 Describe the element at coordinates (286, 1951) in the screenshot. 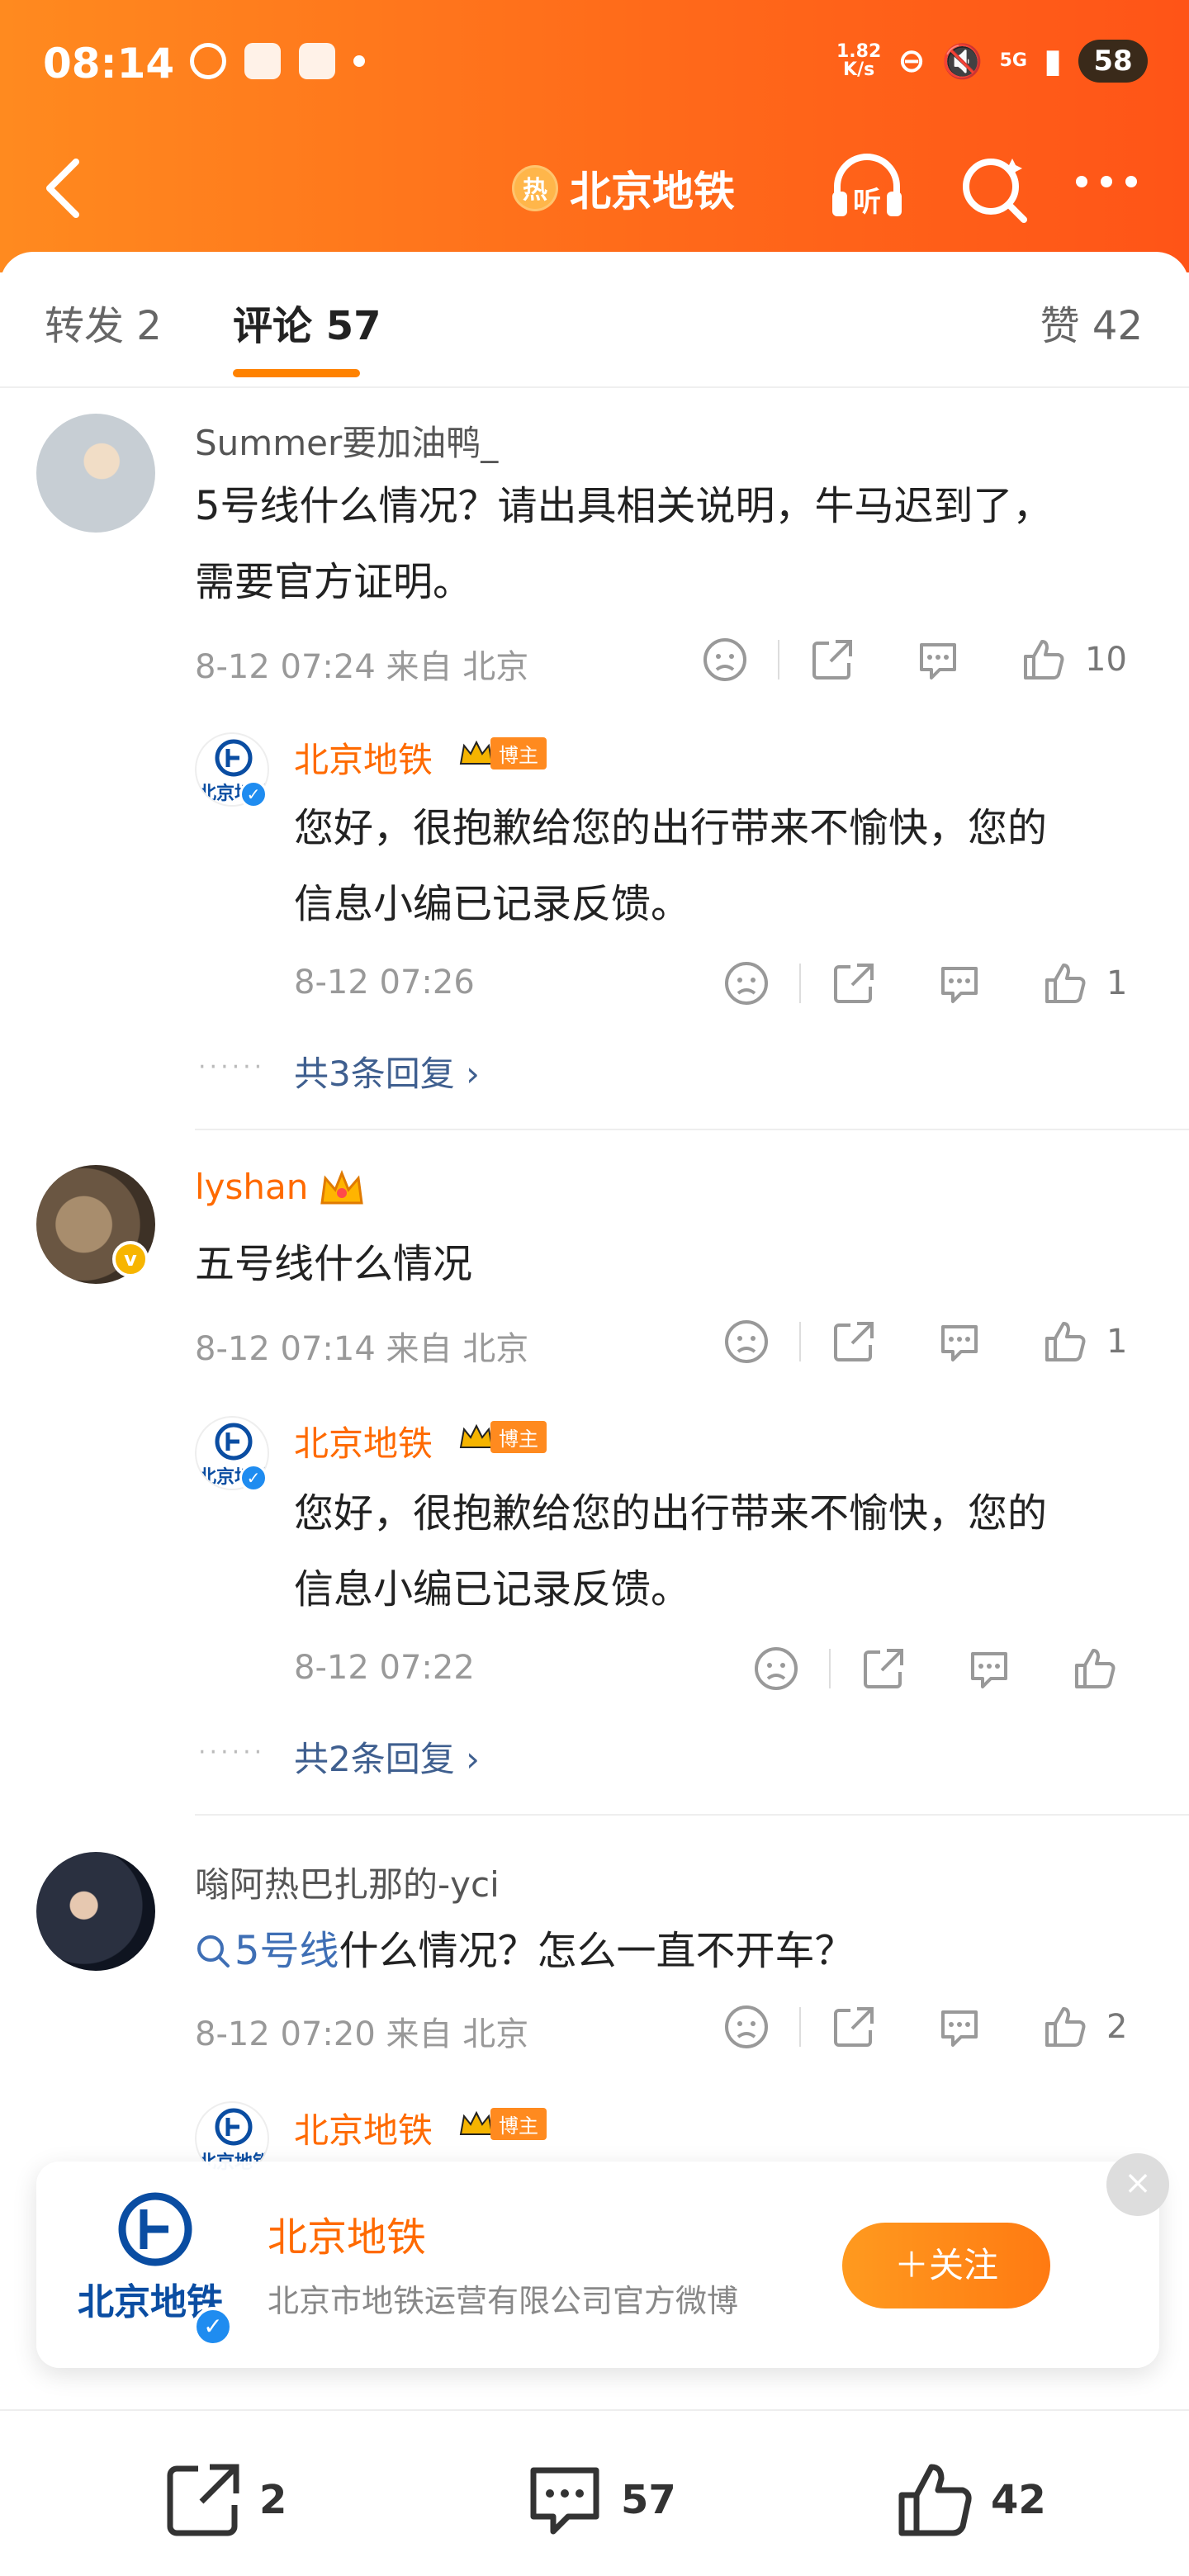

I see `topic-link: 5号线` at that location.